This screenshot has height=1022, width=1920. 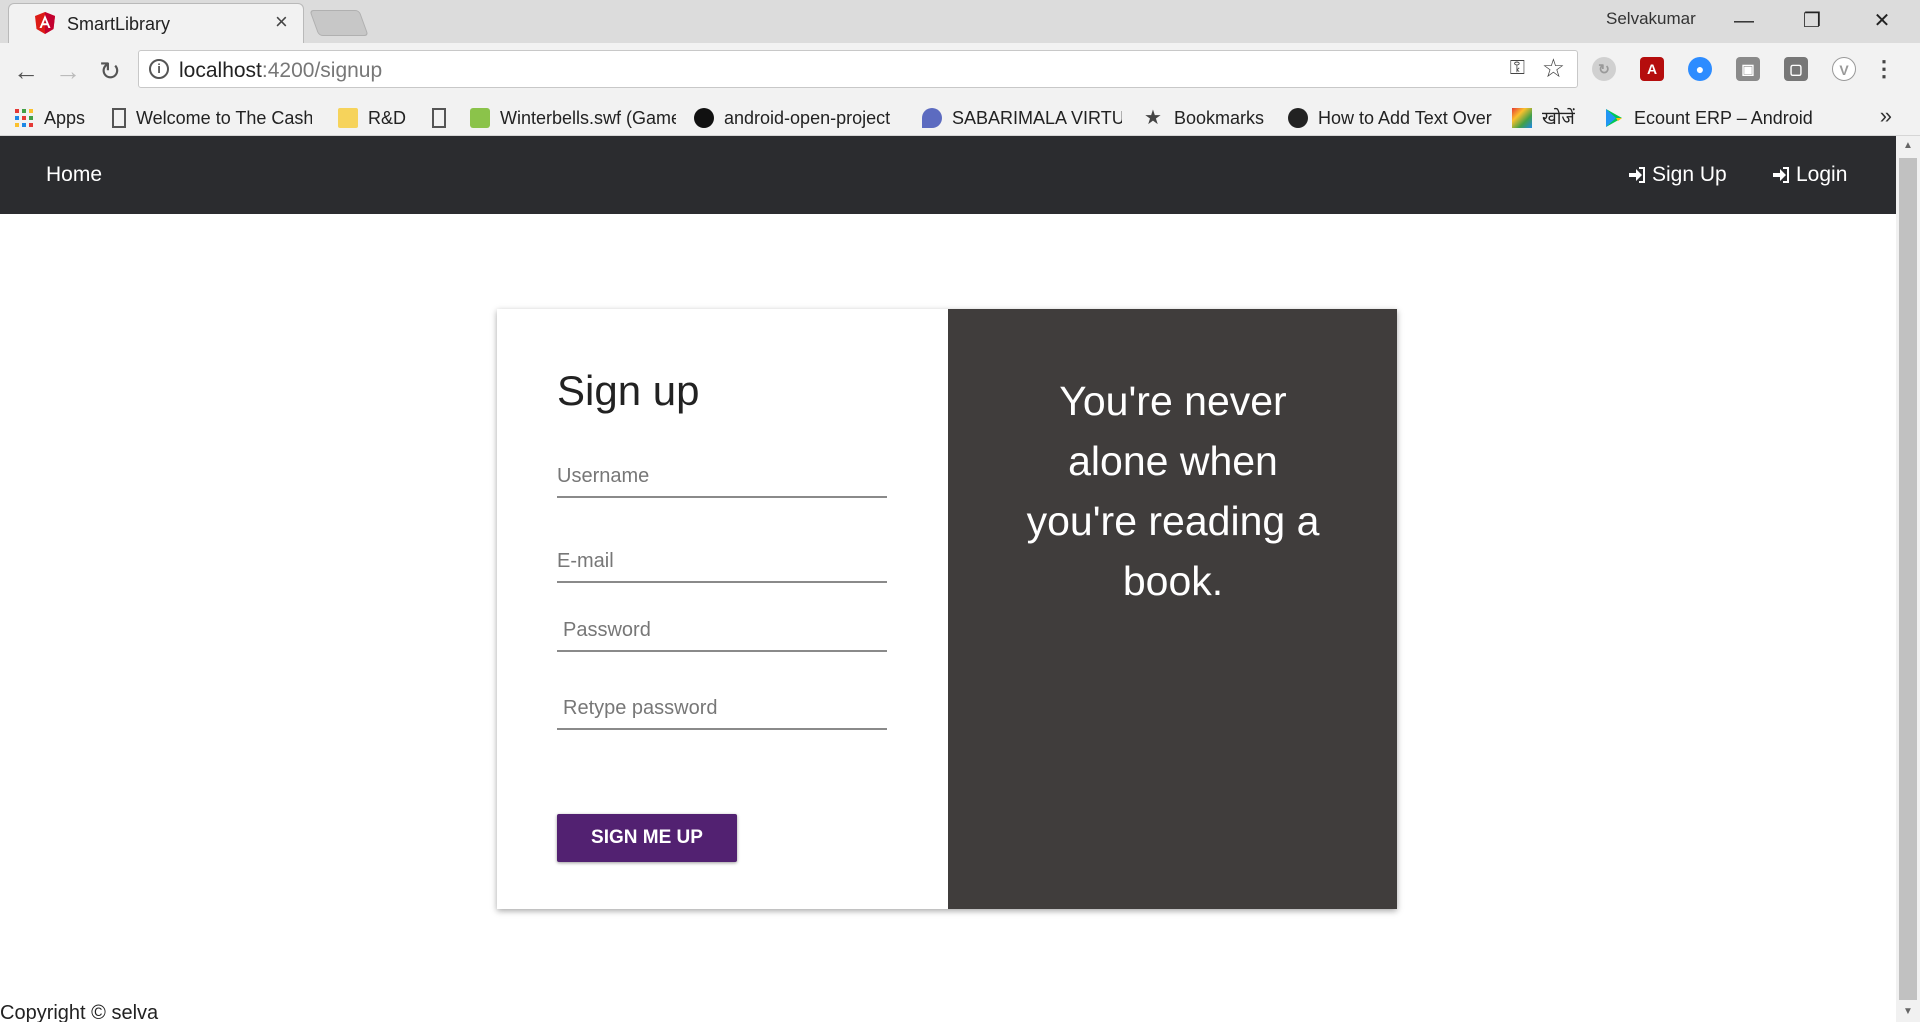 What do you see at coordinates (1522, 118) in the screenshot?
I see `colorful-icon` at bounding box center [1522, 118].